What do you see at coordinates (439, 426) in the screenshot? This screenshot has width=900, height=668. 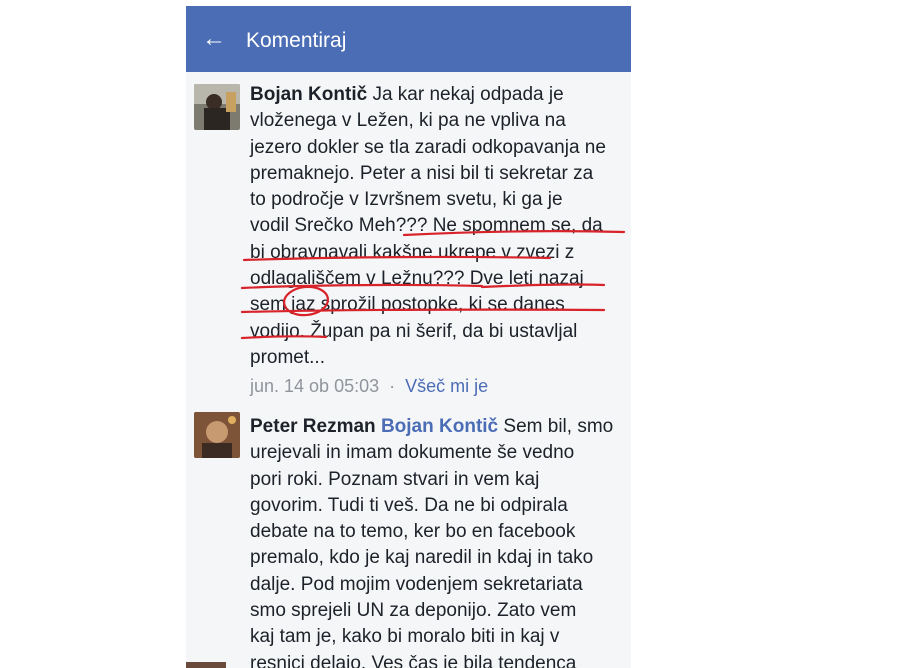 I see `mention-link: Bojan Kontič` at bounding box center [439, 426].